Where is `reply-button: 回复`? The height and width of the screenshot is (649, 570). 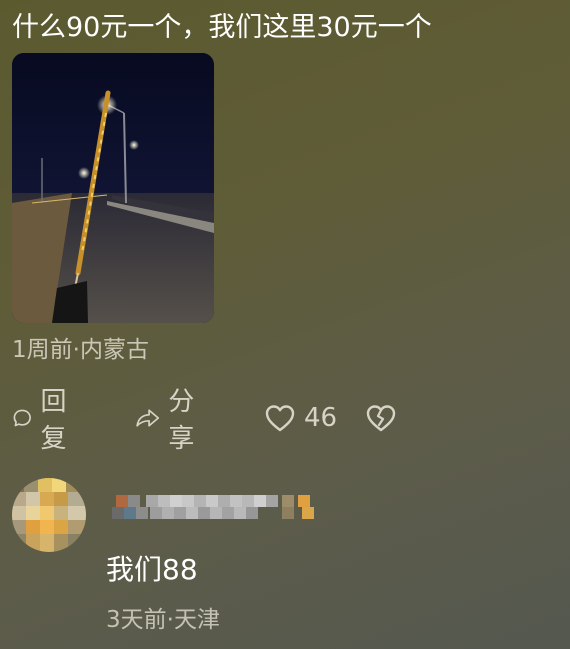
reply-button: 回复 is located at coordinates (44, 420).